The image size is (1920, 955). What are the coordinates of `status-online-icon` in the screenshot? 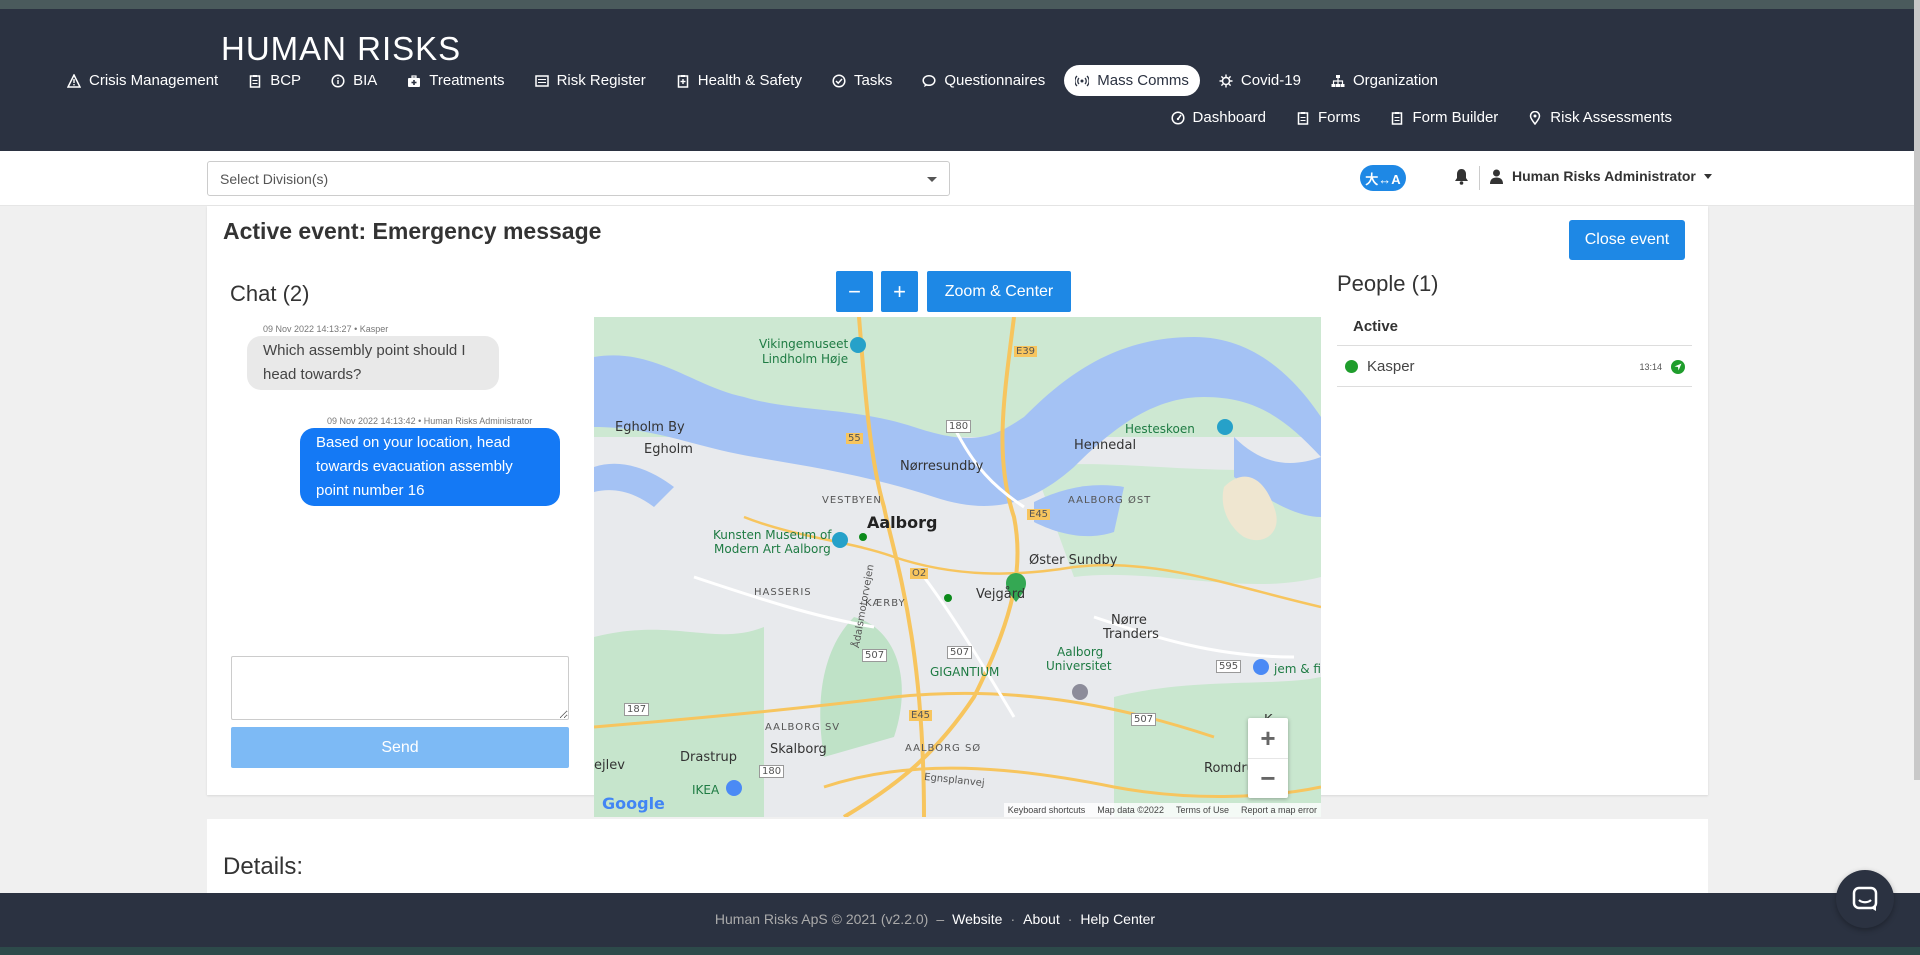 It's located at (1351, 366).